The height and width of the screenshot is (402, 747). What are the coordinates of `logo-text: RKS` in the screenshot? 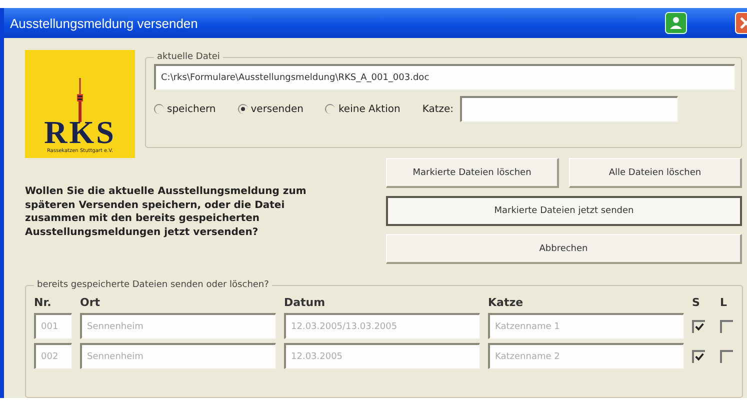 It's located at (80, 132).